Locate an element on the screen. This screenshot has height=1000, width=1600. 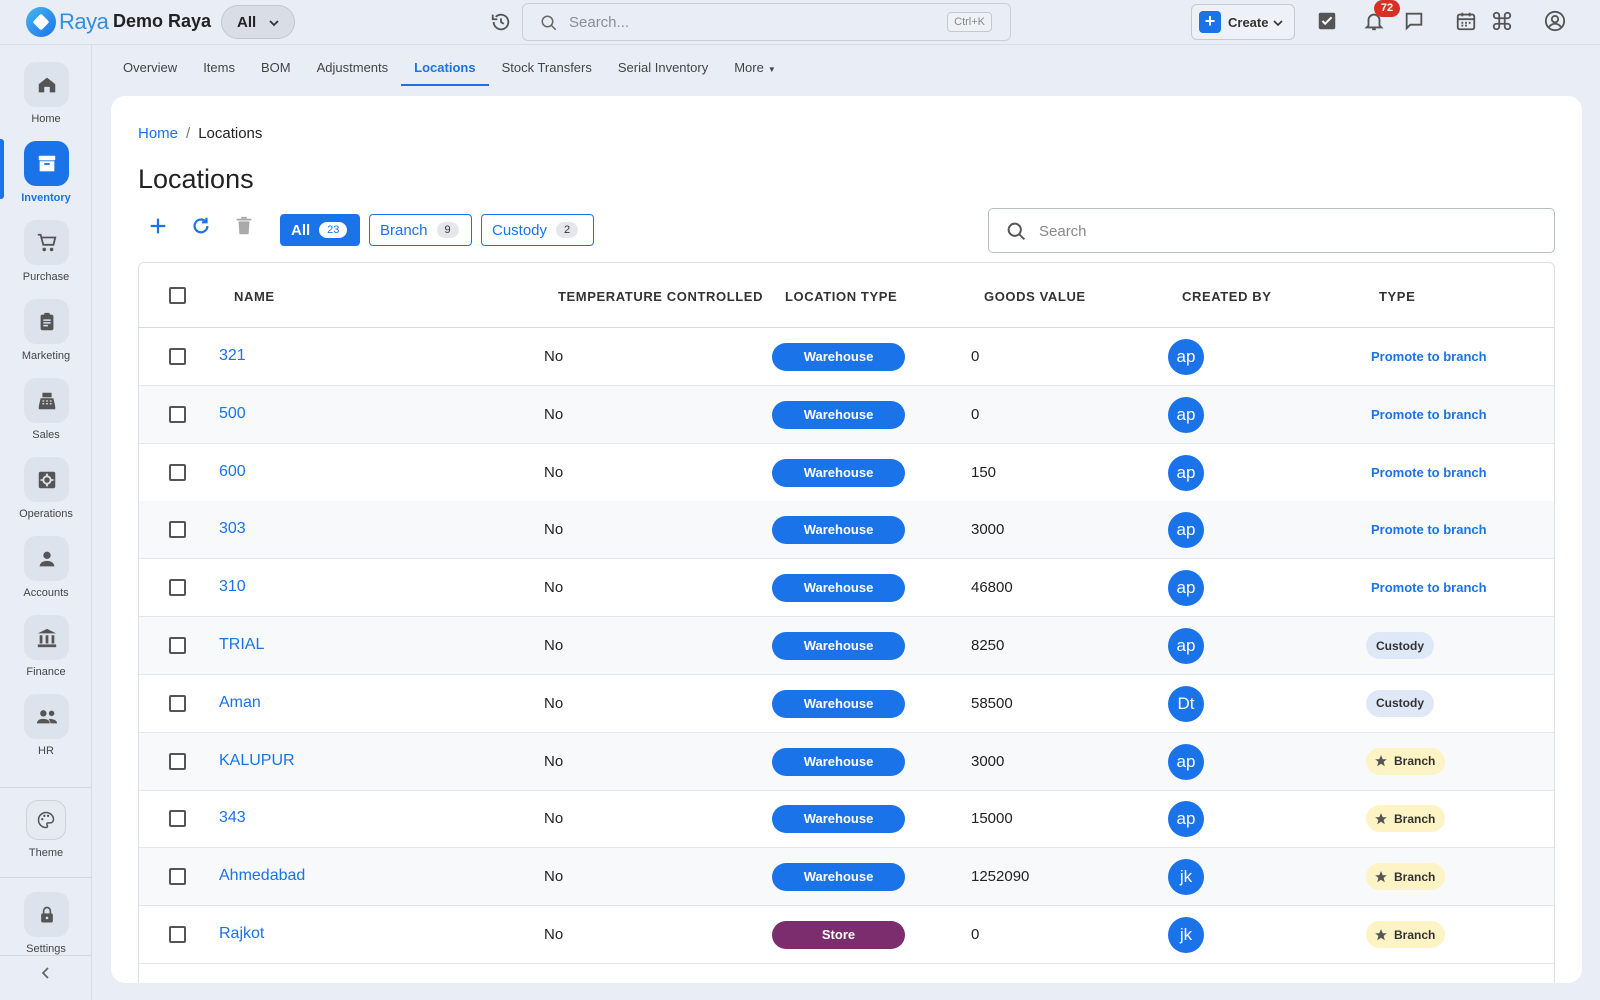
table-row: 600 No Warehouse 150 ap Promote to branch is located at coordinates (846, 473).